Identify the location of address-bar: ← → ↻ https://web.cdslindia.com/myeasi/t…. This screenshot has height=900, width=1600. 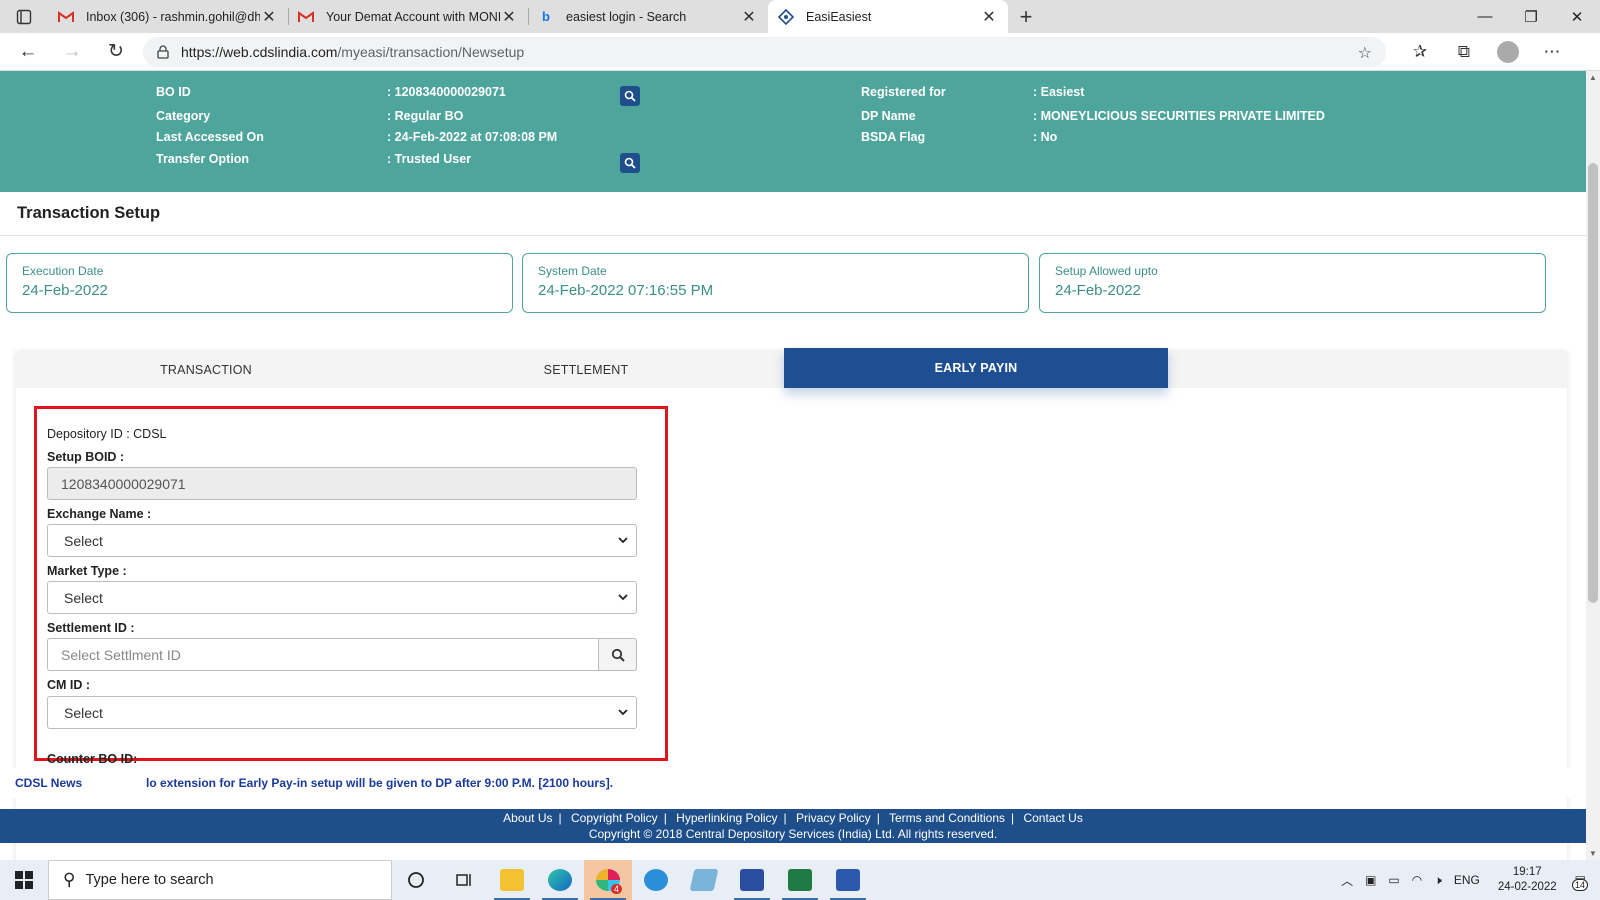
(800, 52).